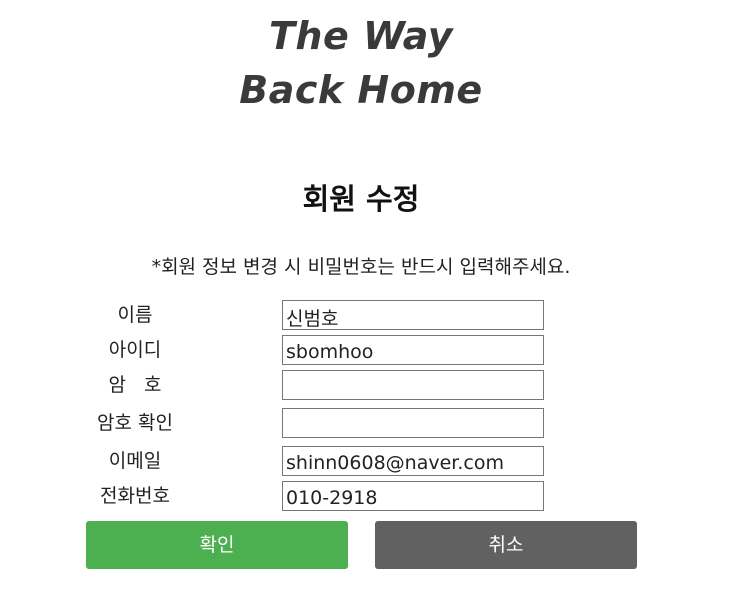 Image resolution: width=731 pixels, height=614 pixels. What do you see at coordinates (413, 385) in the screenshot?
I see `password-input` at bounding box center [413, 385].